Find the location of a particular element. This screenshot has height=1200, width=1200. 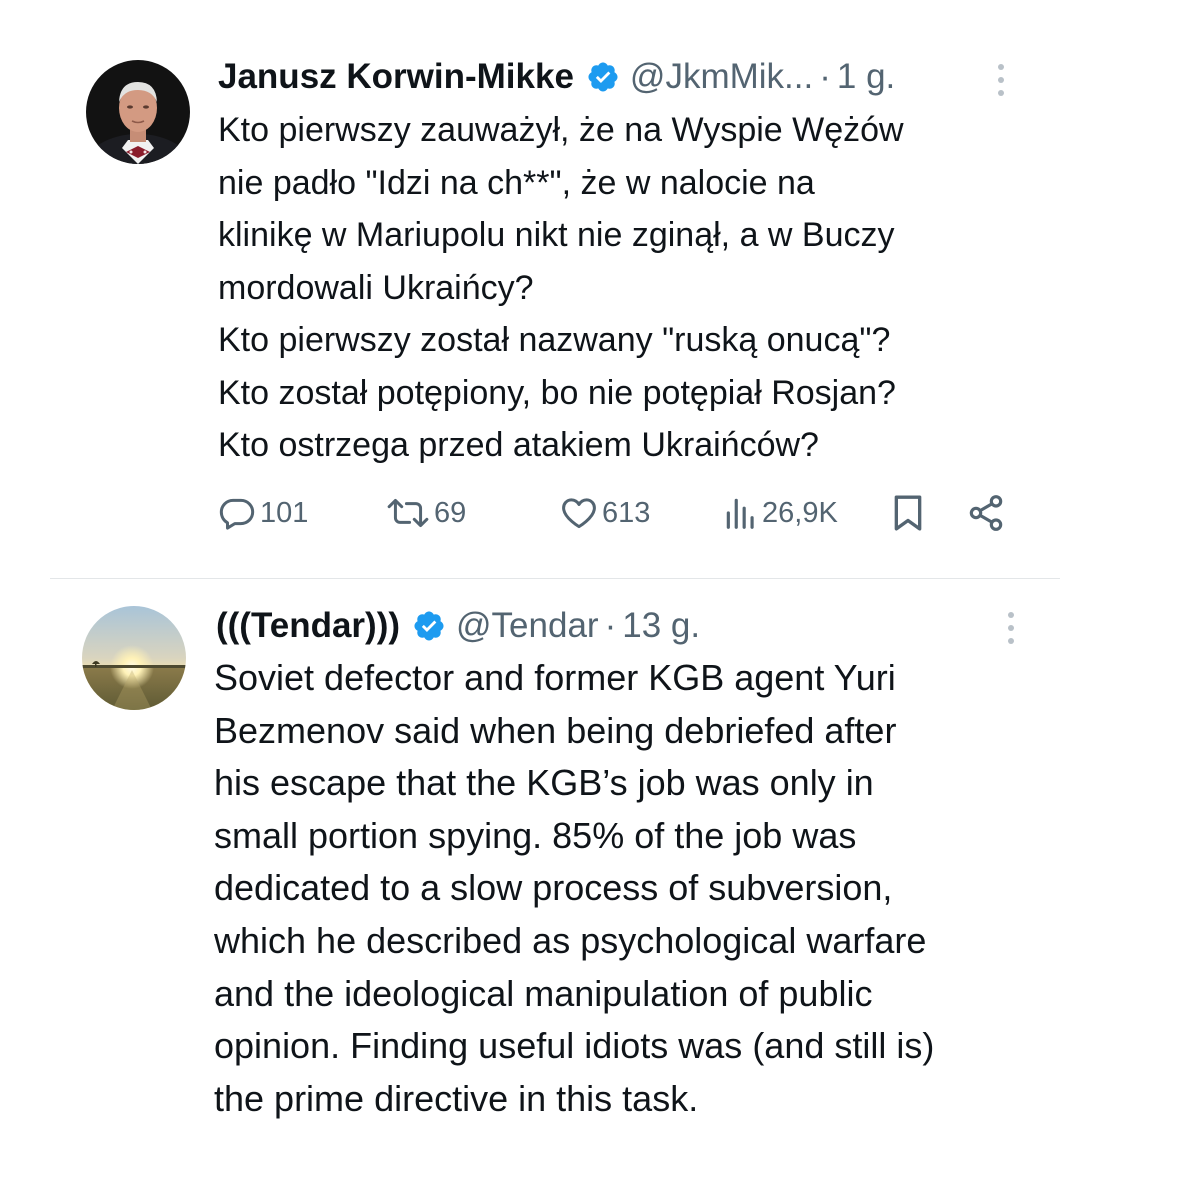

tweet-actions: 101 69 613 26,9K is located at coordinates (613, 513).